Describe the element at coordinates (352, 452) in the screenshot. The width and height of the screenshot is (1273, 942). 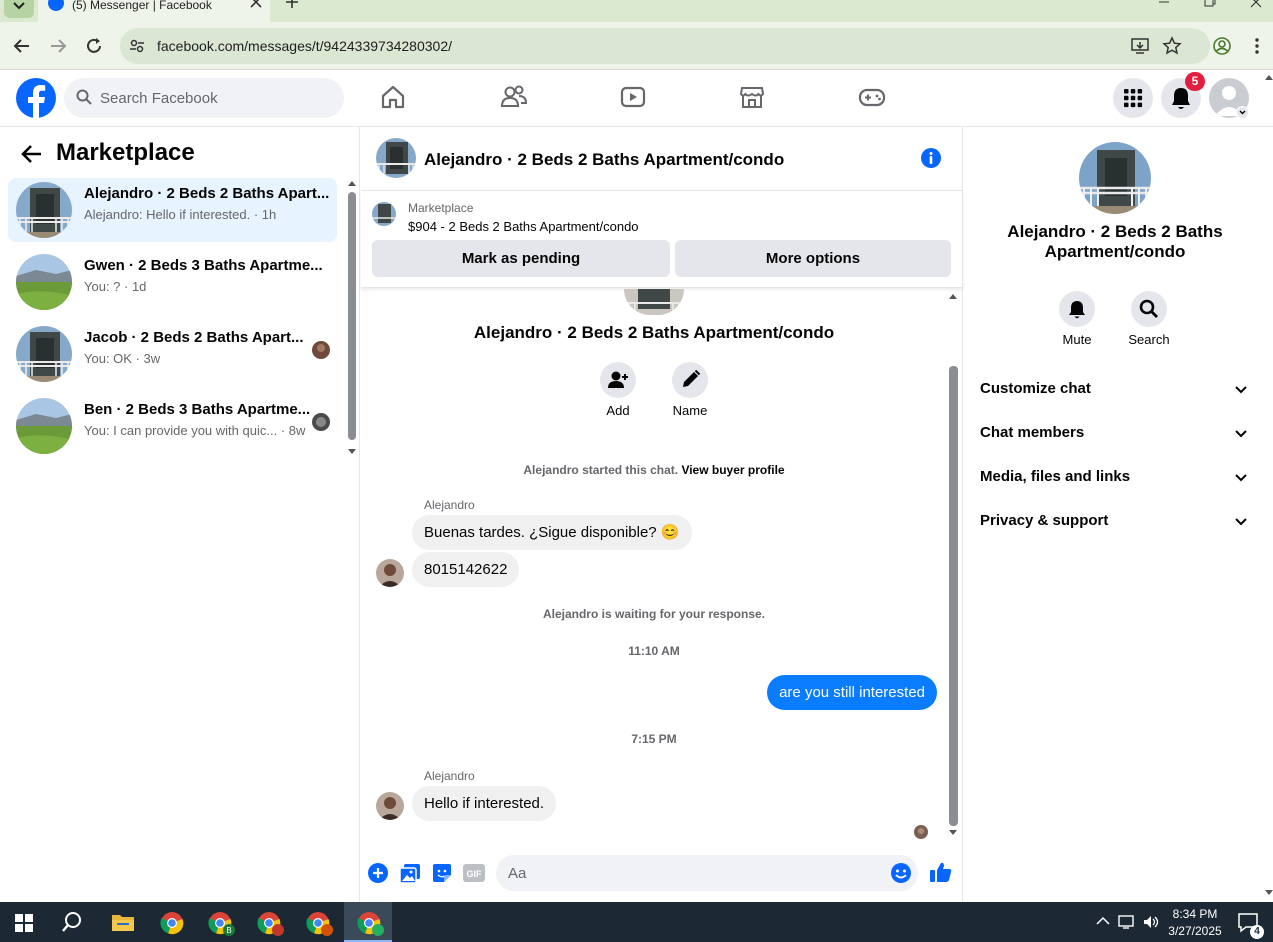
I see `list-scroll-down-icon` at that location.